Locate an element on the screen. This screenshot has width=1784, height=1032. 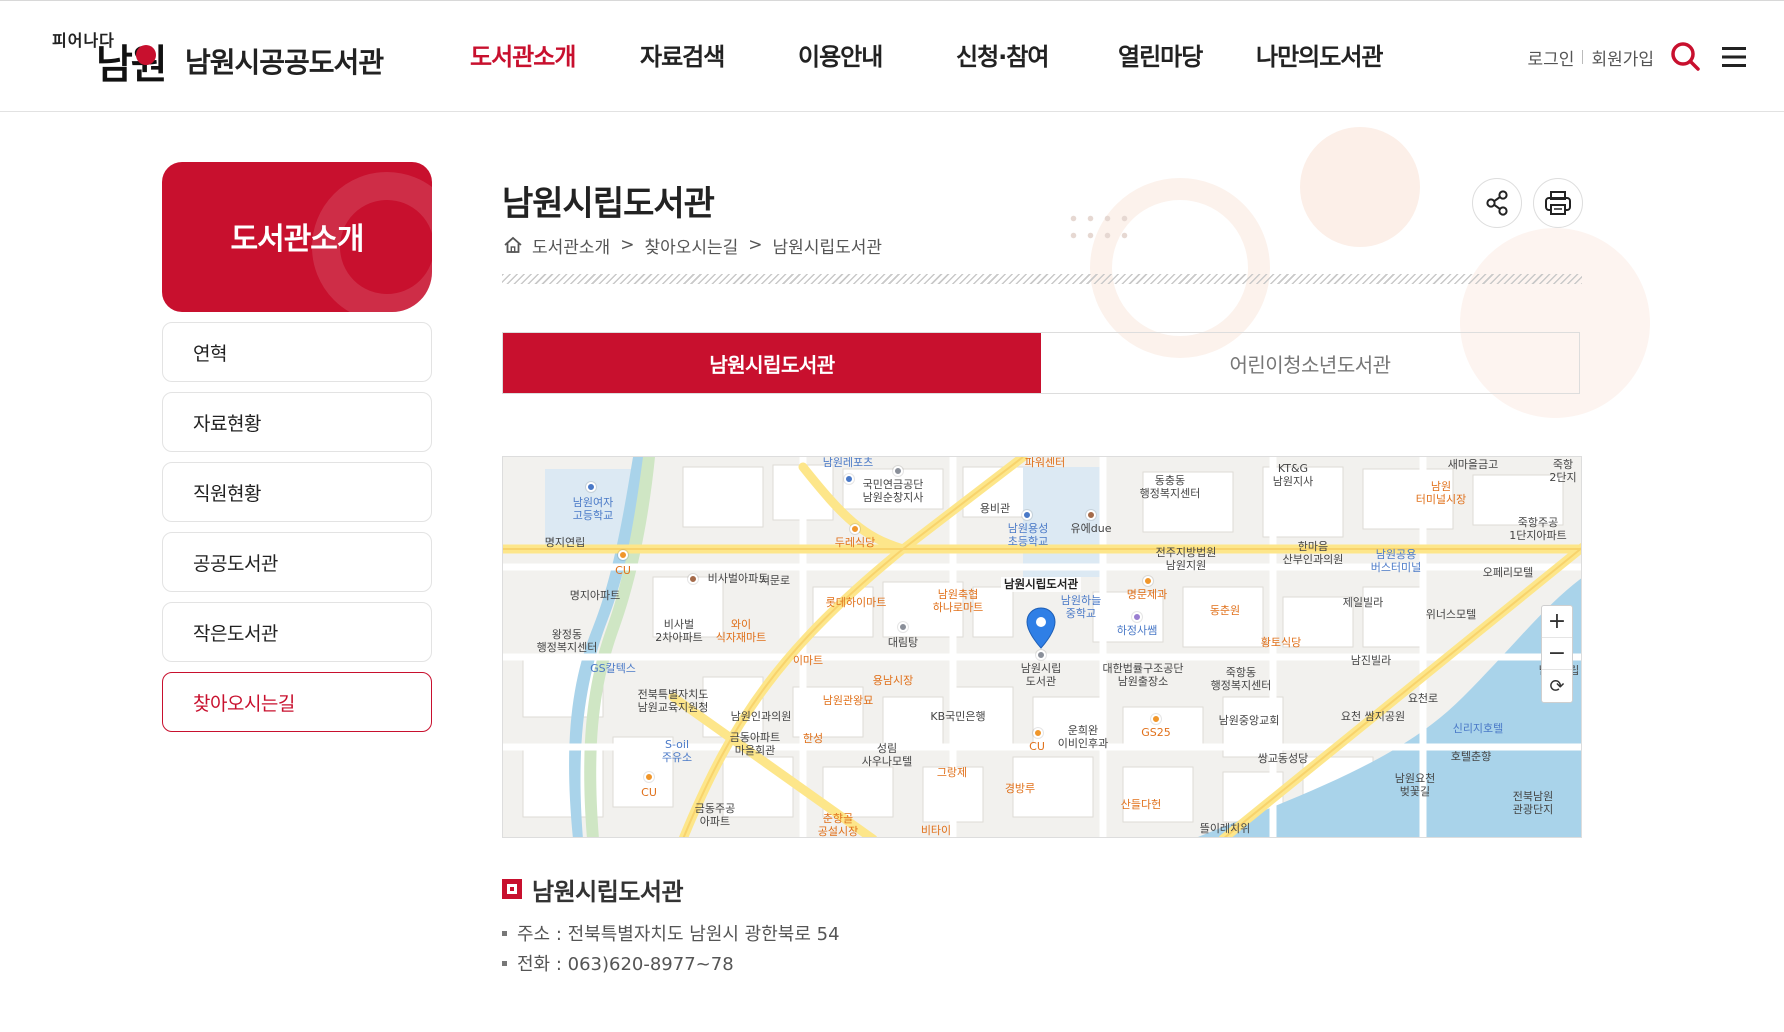
map-label: 남진빌라 is located at coordinates (1371, 660).